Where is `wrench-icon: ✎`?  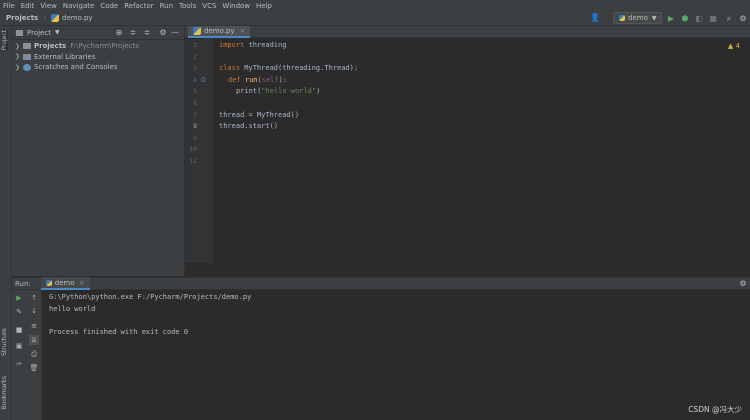 wrench-icon: ✎ is located at coordinates (19, 312).